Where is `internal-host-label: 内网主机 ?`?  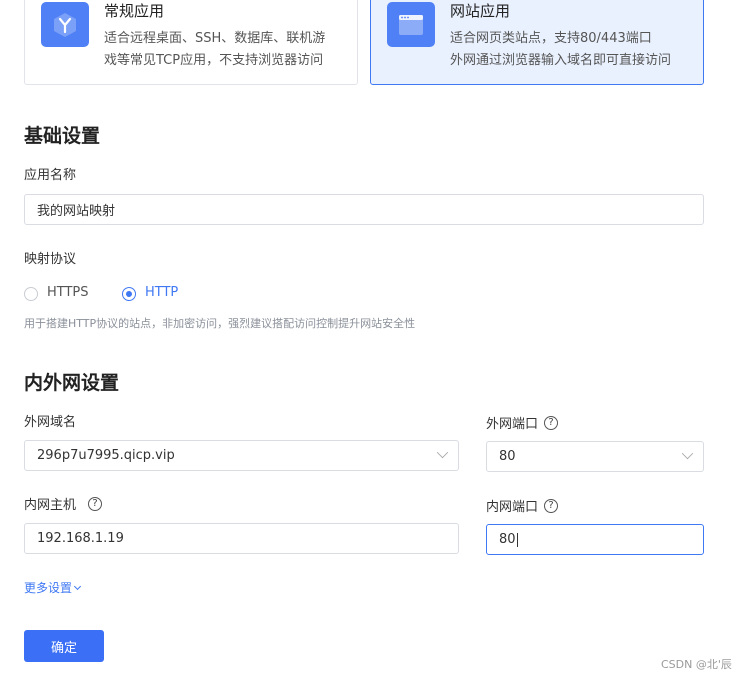 internal-host-label: 内网主机 ? is located at coordinates (63, 503).